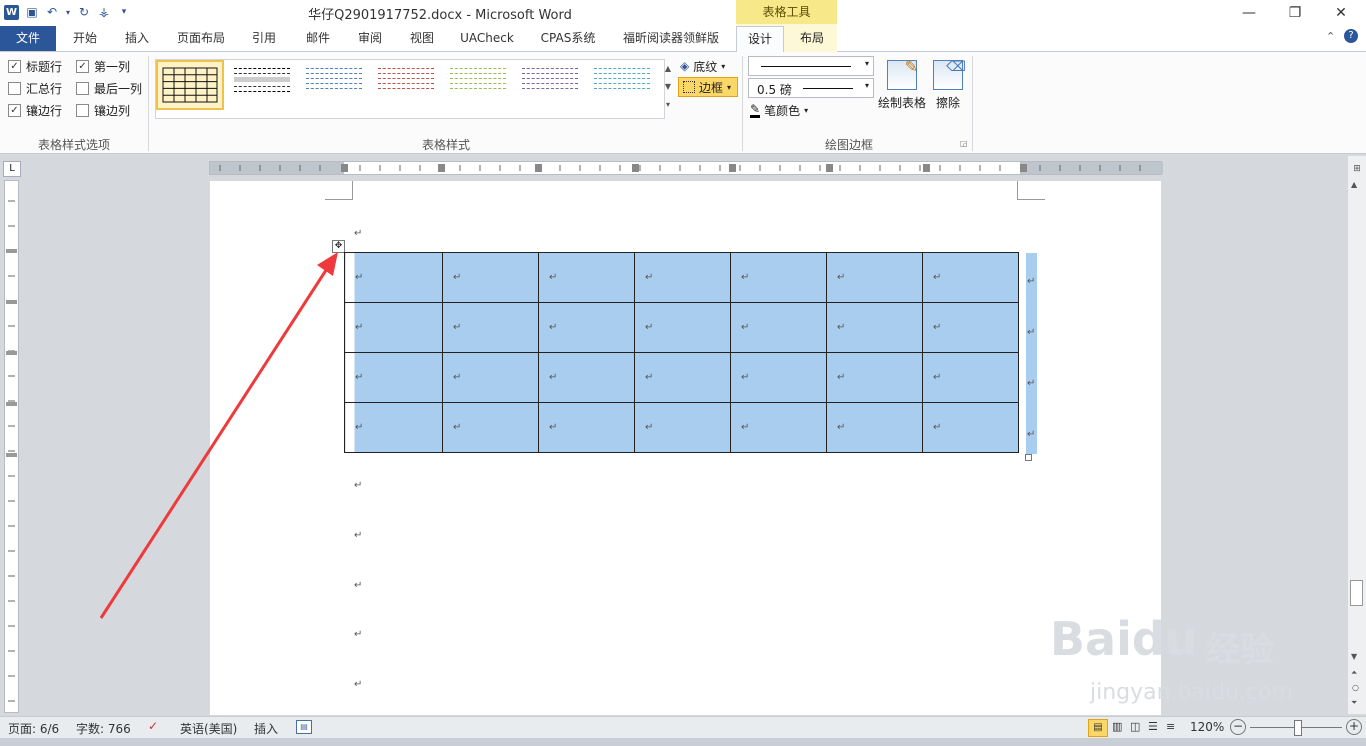 The width and height of the screenshot is (1366, 746). What do you see at coordinates (1354, 673) in the screenshot?
I see `previous-page-icon: ⏶` at bounding box center [1354, 673].